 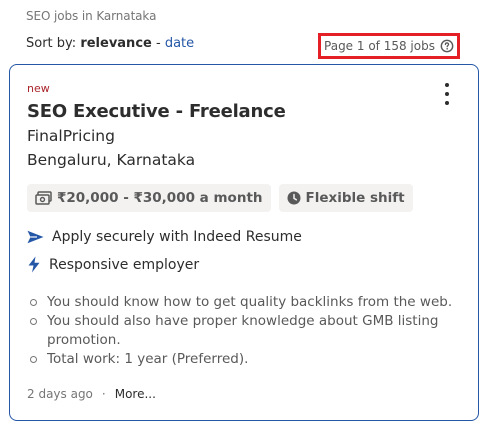 I want to click on job-attributes: ₹20,000 - ₹30,000 a month Flexible shift, so click(x=220, y=198).